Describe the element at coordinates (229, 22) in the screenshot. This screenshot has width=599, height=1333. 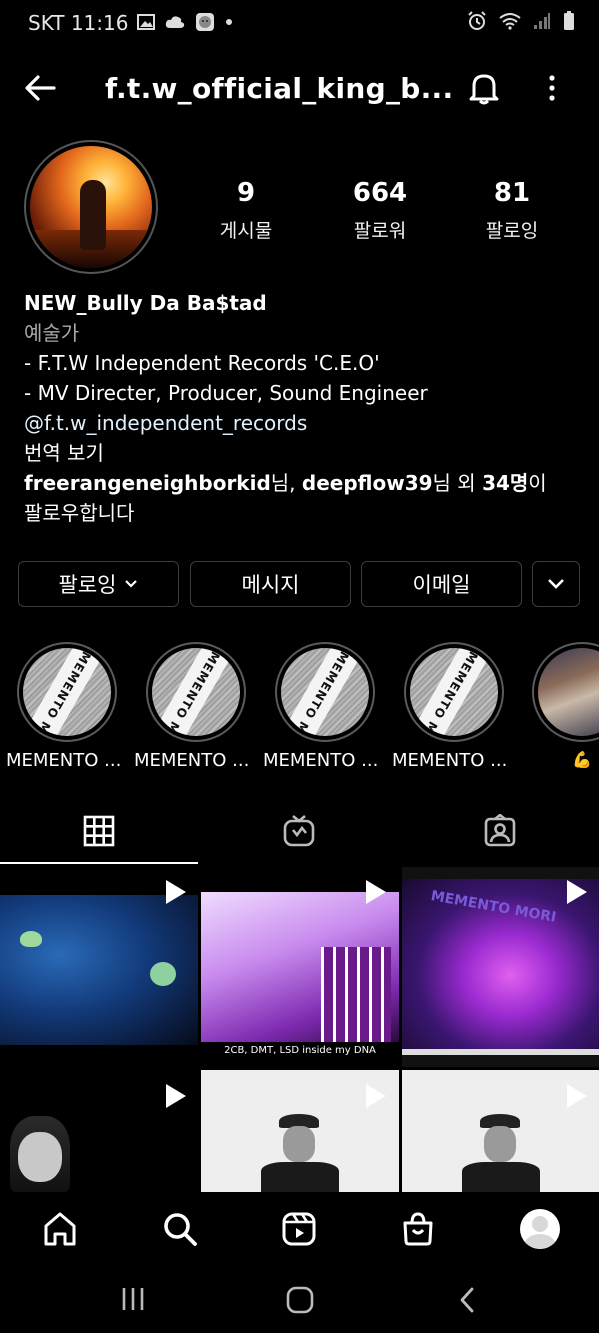
I see `dot-icon` at that location.